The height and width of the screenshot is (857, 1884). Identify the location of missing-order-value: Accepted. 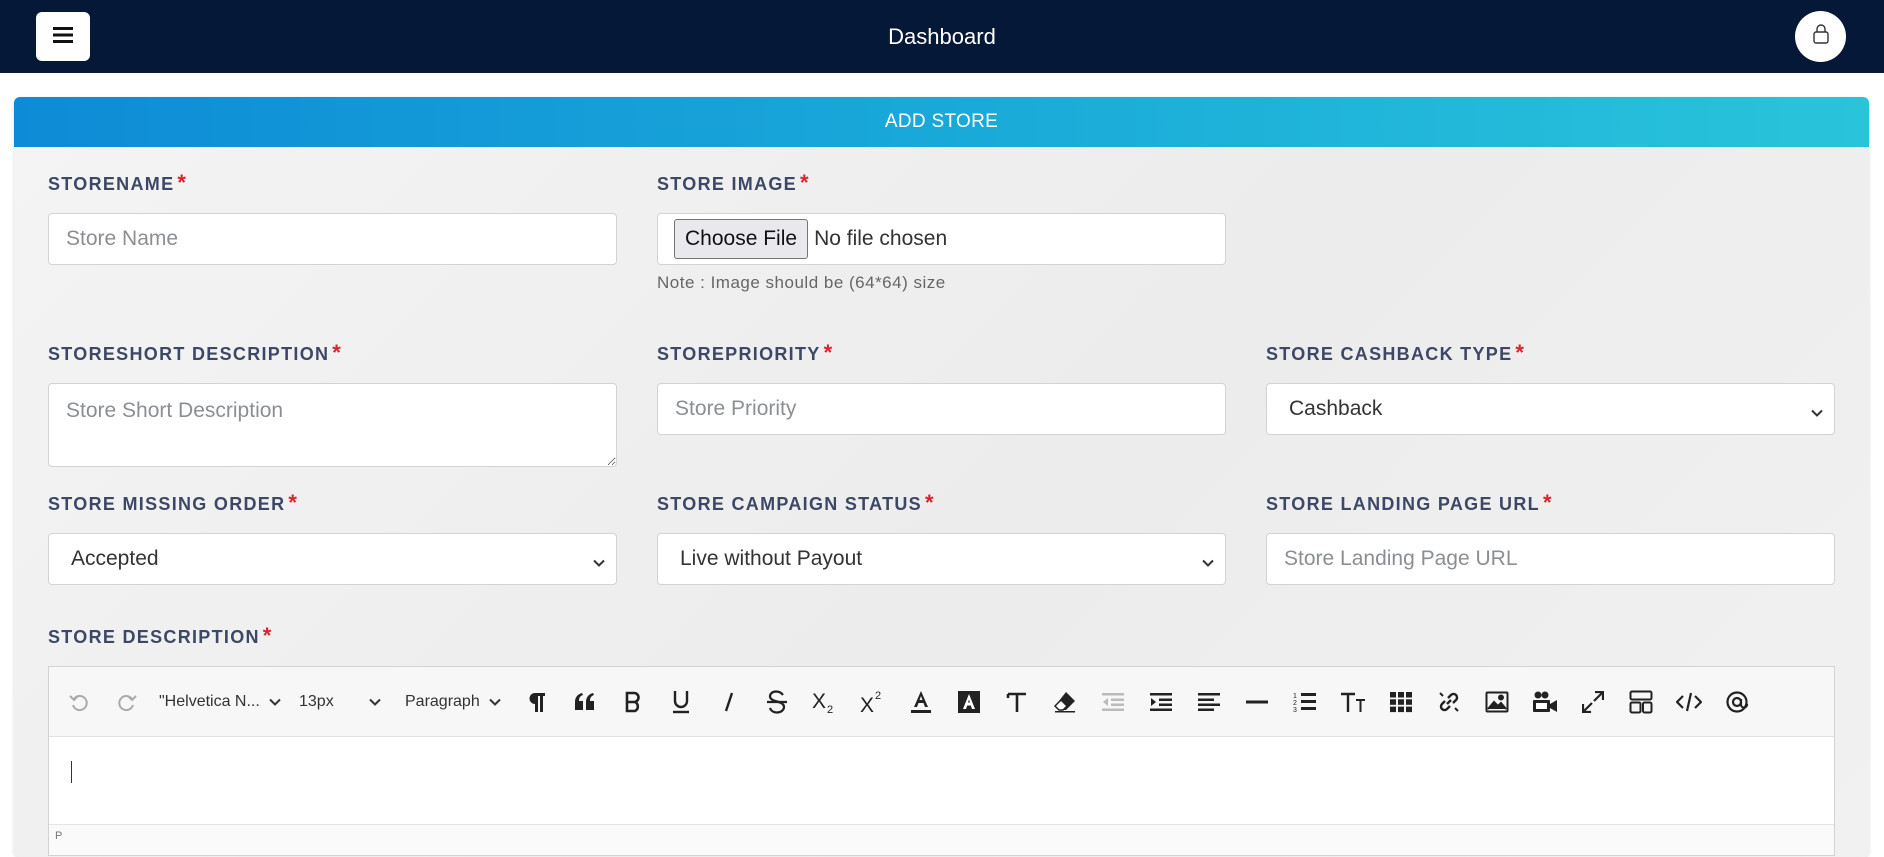
(115, 558).